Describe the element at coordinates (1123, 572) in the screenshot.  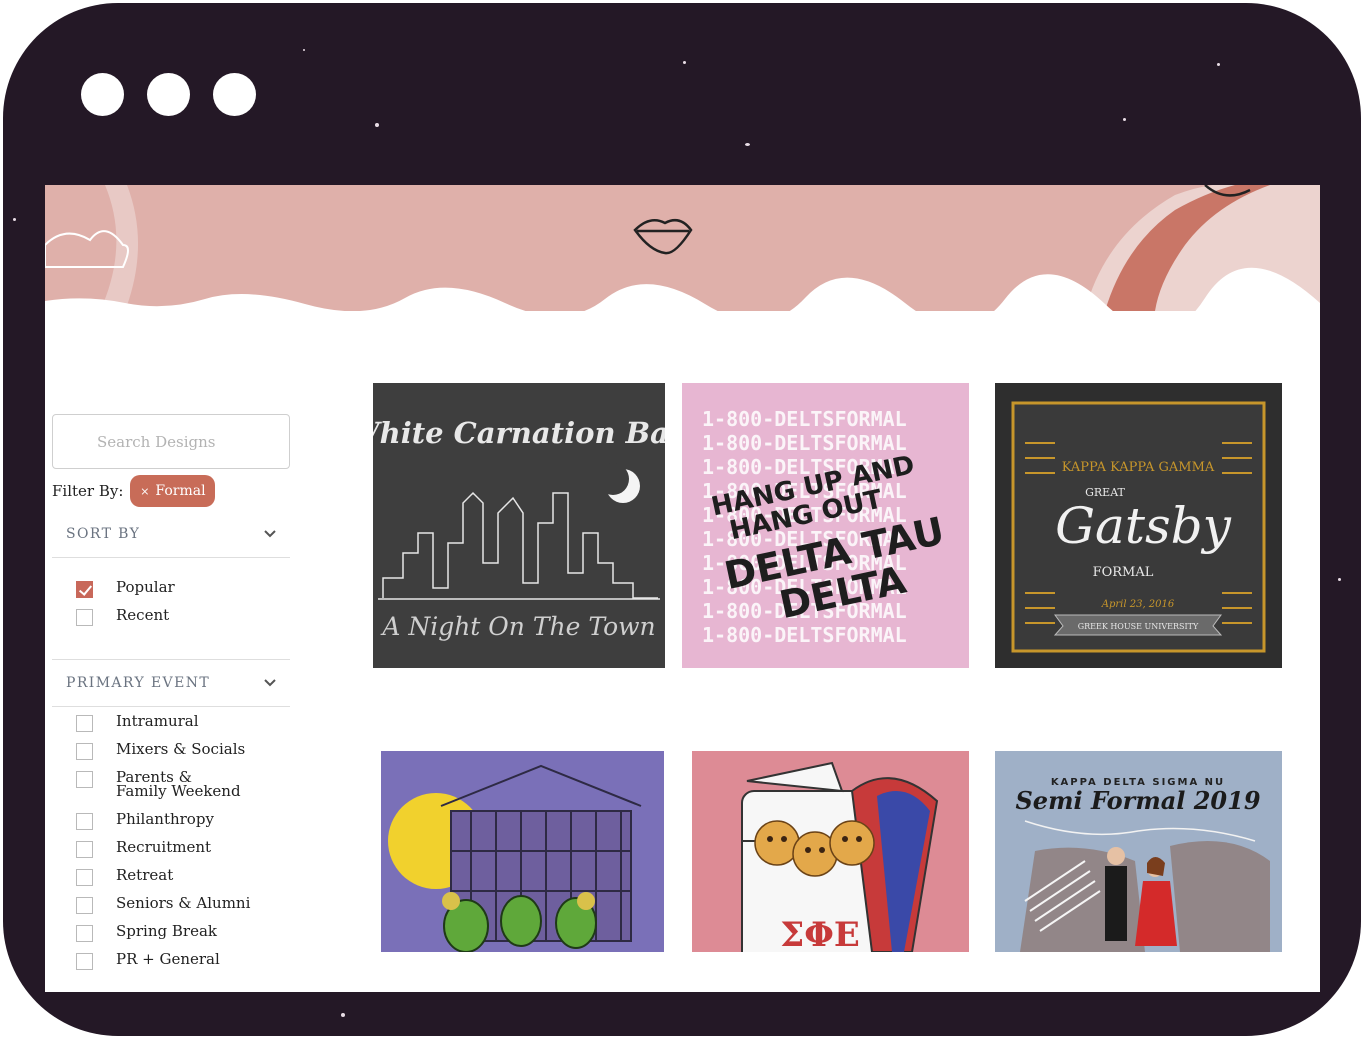
I see `design-post: FORMAL` at that location.